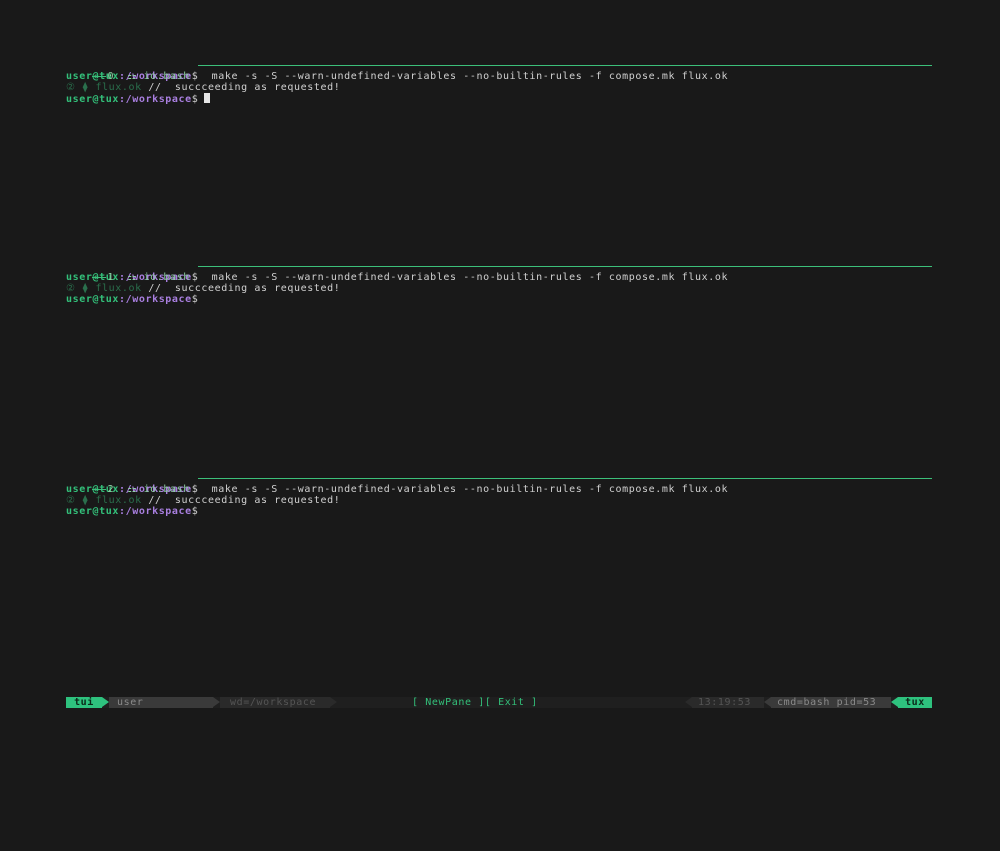 The image size is (1000, 851). Describe the element at coordinates (499, 299) in the screenshot. I see `pane-1-prompt-line: user@tux:/workspace$` at that location.